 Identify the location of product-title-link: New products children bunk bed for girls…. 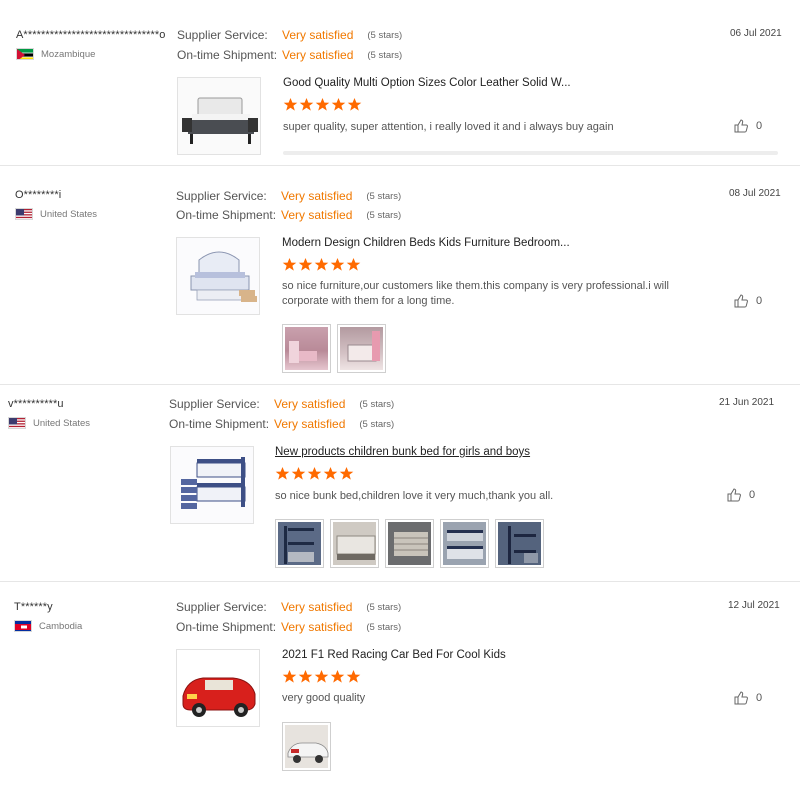
(402, 452).